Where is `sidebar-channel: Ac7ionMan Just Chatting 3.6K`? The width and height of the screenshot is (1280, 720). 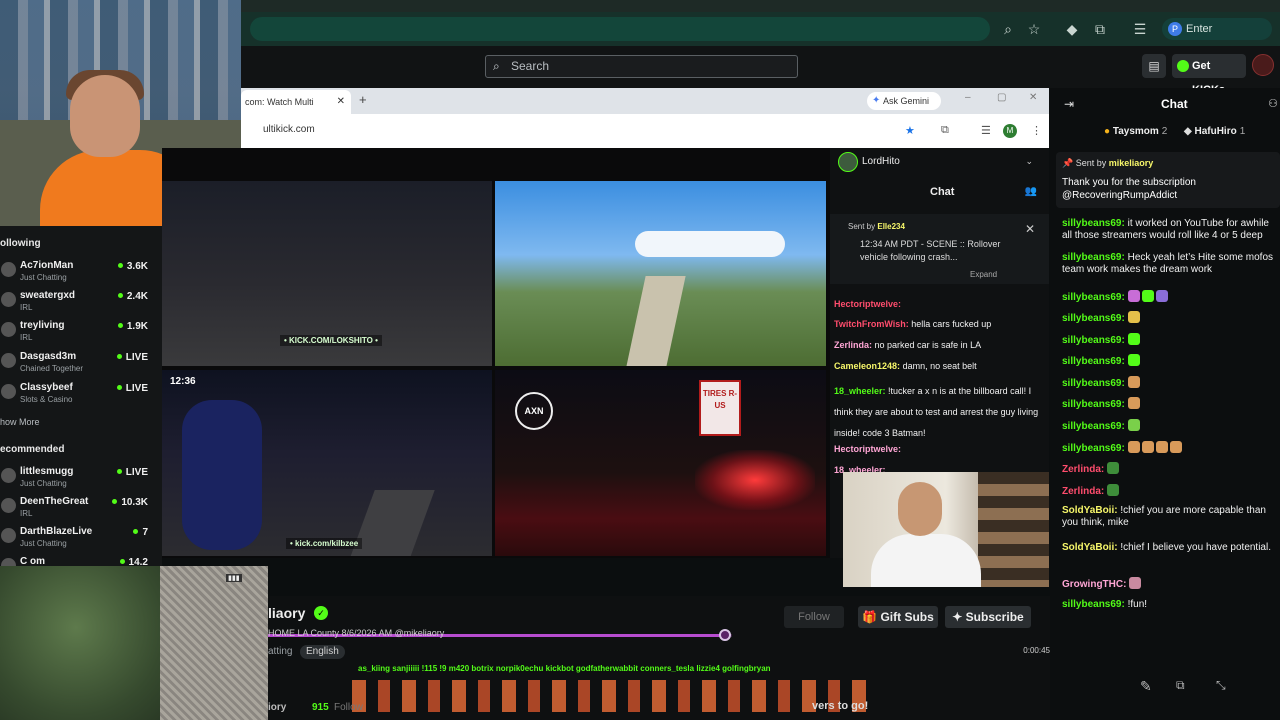
sidebar-channel: Ac7ionMan Just Chatting 3.6K is located at coordinates (80, 273).